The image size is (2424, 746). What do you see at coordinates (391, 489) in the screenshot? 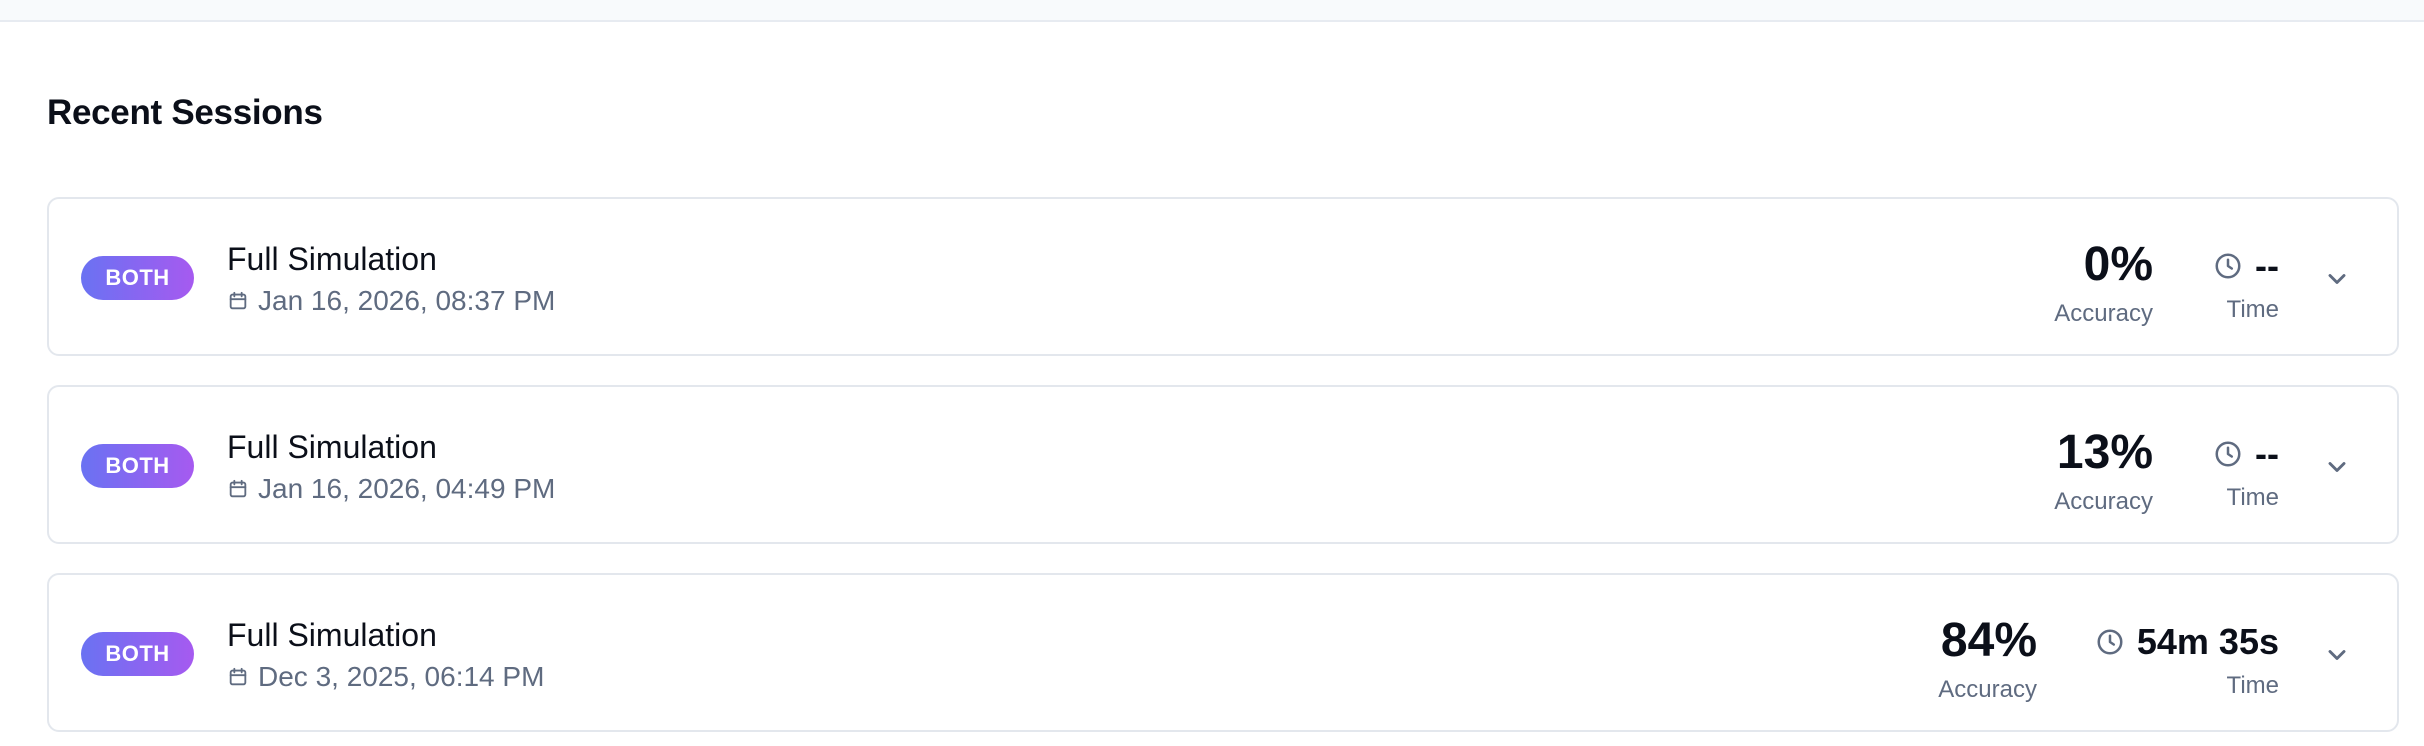
I see `session-date: Jan 16, 2026, 04:49 PM` at bounding box center [391, 489].